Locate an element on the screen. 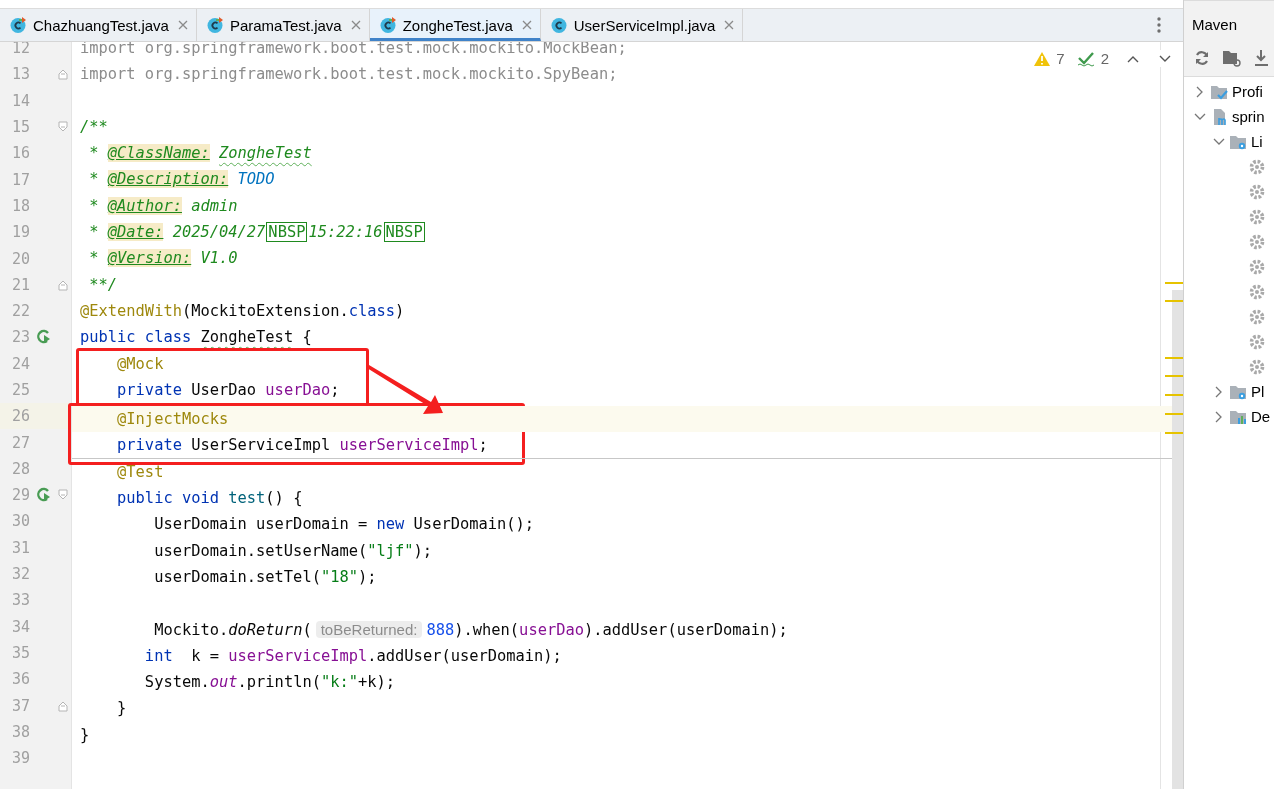 The width and height of the screenshot is (1274, 789). line-number: 14 is located at coordinates (21, 100).